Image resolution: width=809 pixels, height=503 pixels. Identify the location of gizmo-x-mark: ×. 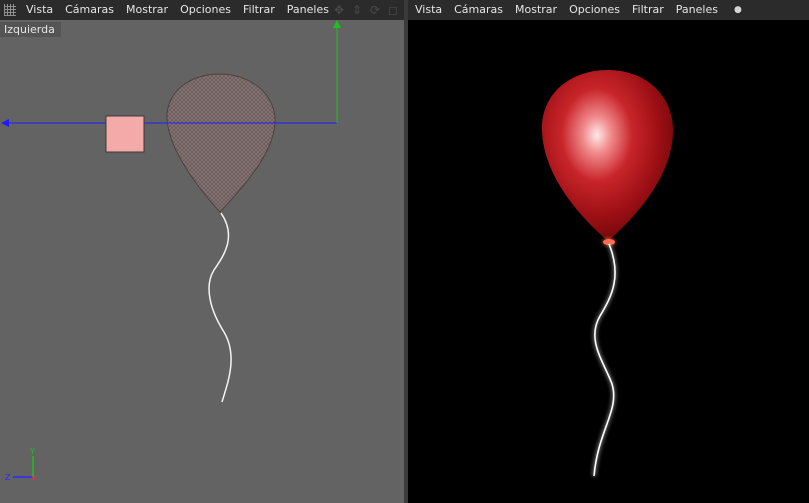
(33, 477).